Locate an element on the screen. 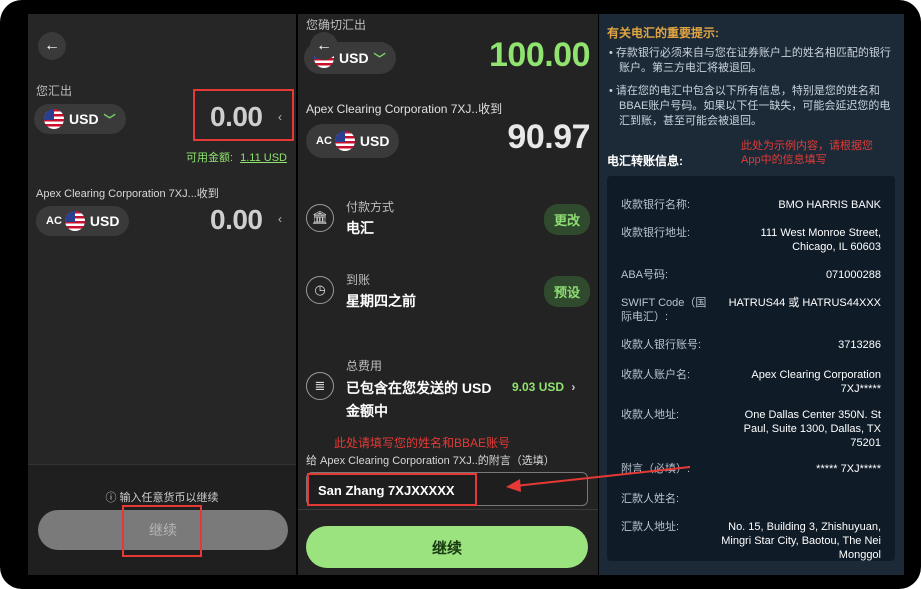  info-title: 电汇转账信息: is located at coordinates (645, 161).